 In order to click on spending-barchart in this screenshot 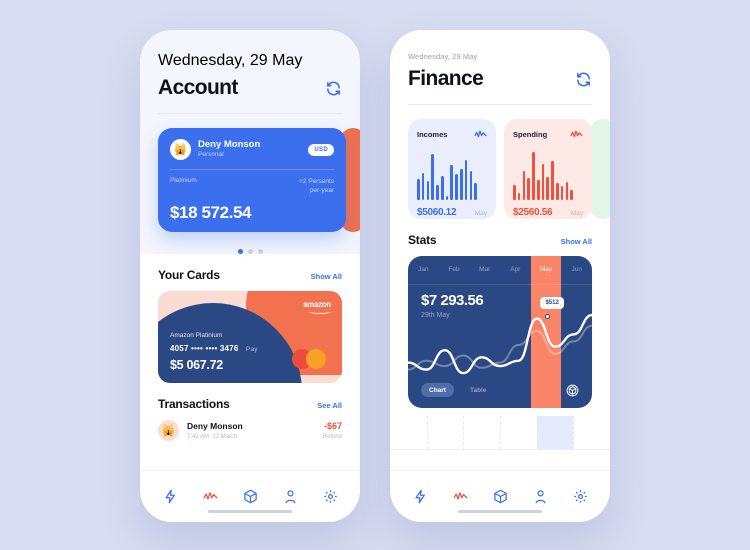, I will do `click(548, 175)`.